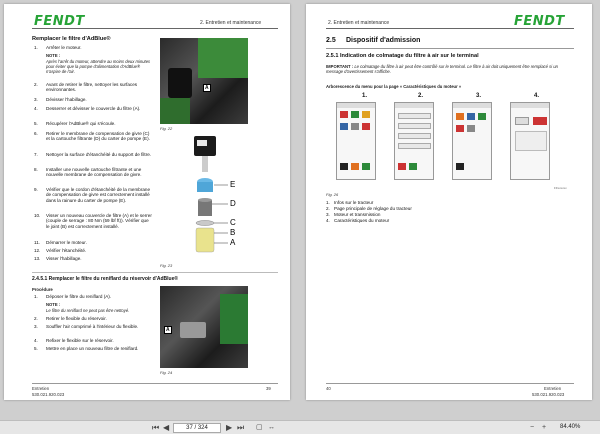  What do you see at coordinates (421, 96) in the screenshot?
I see `shot-number-2: 2.` at bounding box center [421, 96].